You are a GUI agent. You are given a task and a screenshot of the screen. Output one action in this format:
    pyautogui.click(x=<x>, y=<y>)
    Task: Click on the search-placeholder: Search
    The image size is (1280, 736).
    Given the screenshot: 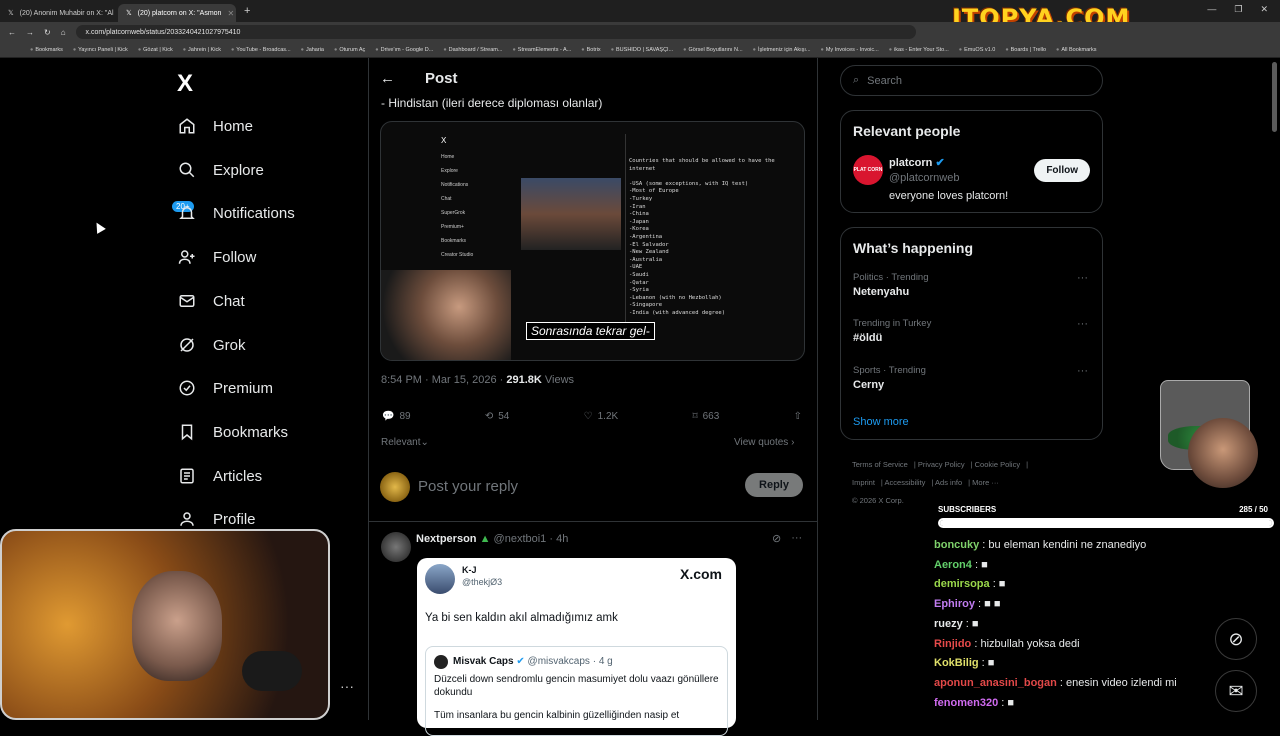 What is the action you would take?
    pyautogui.click(x=885, y=80)
    